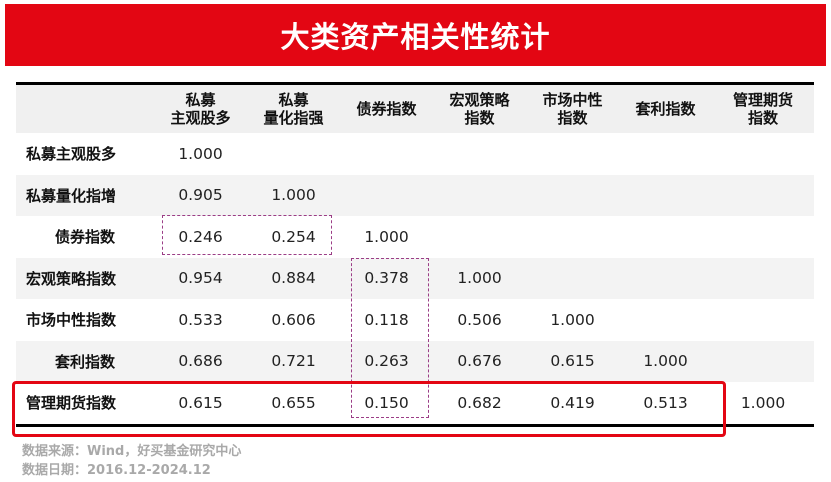 This screenshot has width=831, height=482. I want to click on correlation-value: 0.686, so click(200, 361).